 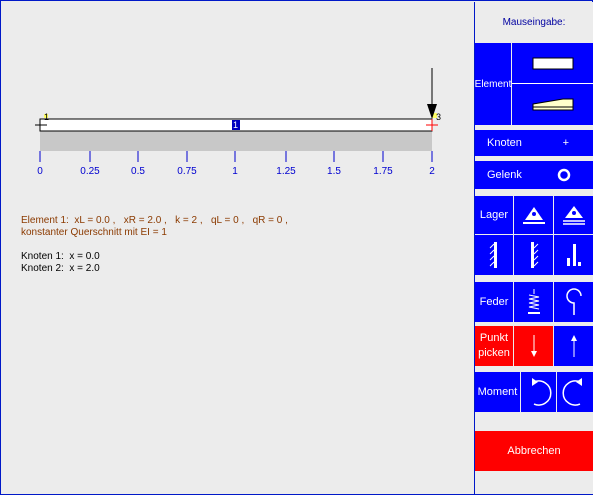 I want to click on spring-button, so click(x=533, y=302).